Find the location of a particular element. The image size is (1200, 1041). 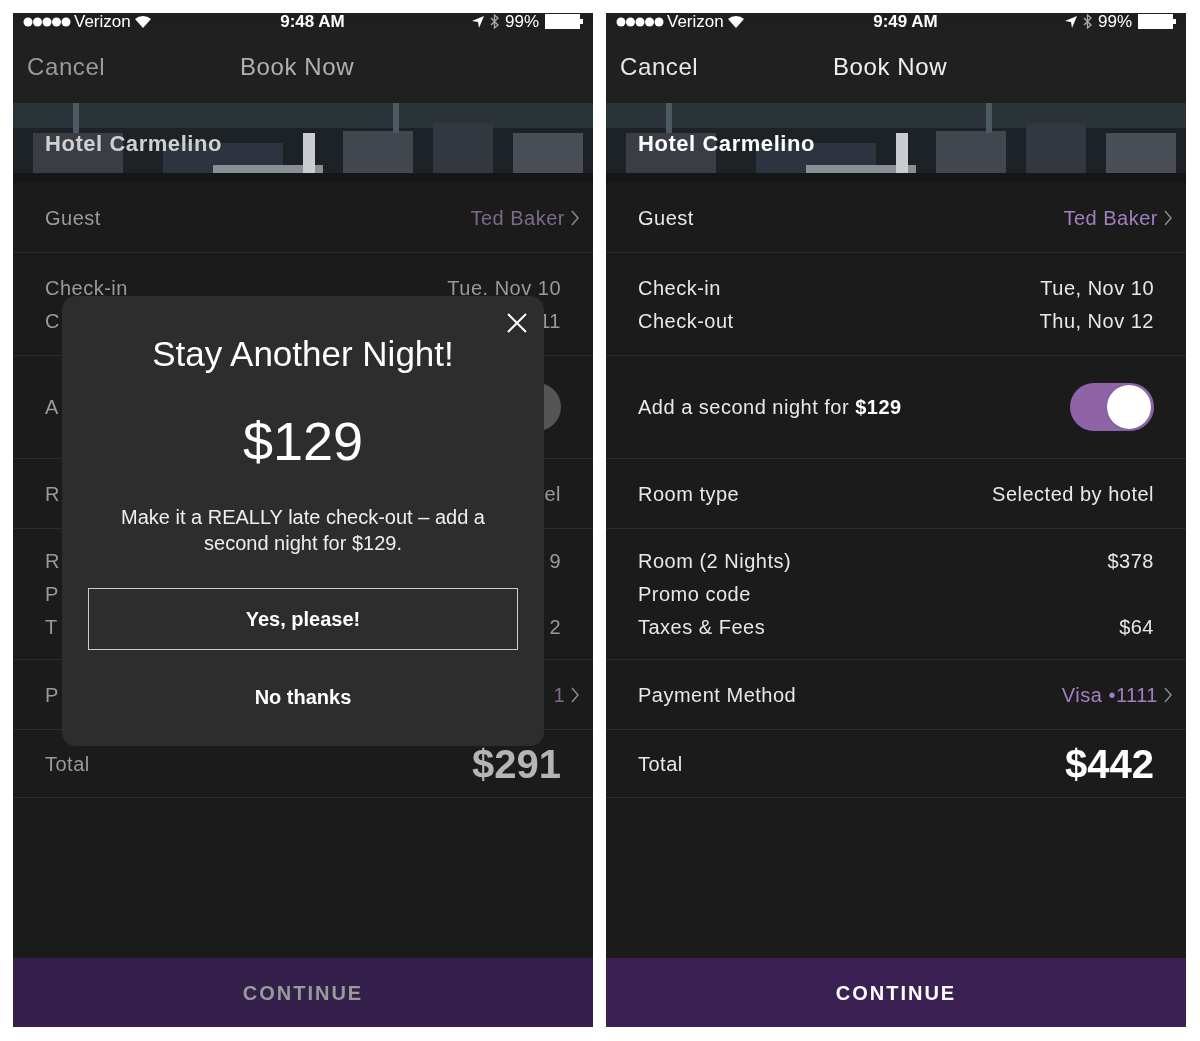

row-value: Tue. Nov 10 is located at coordinates (504, 288).